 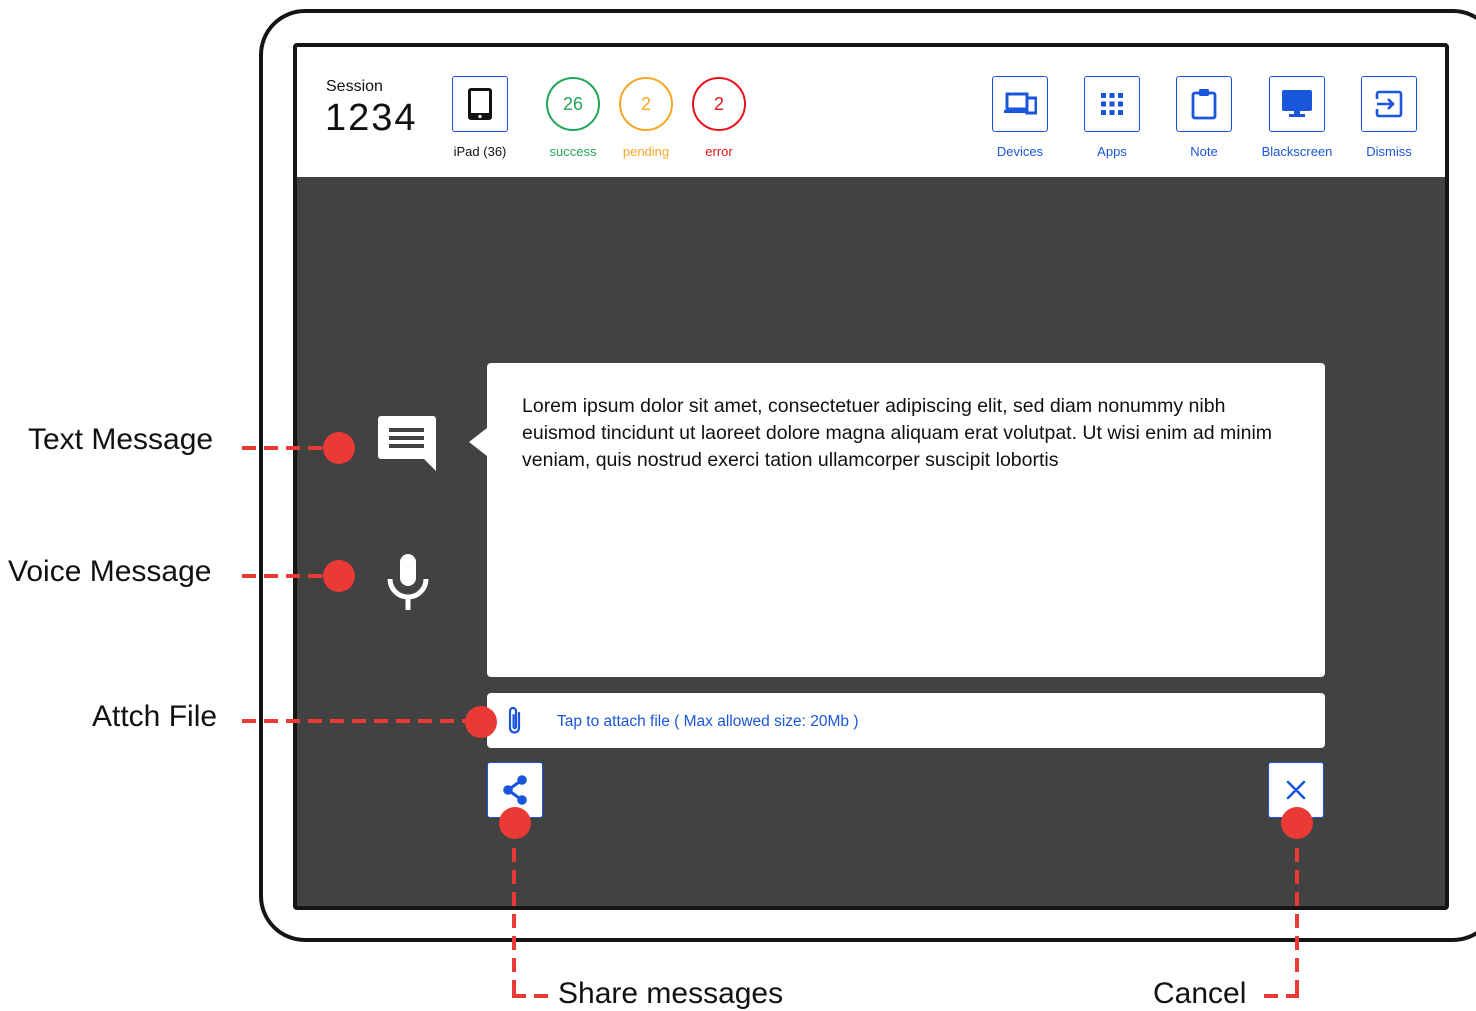 I want to click on apps-label: Apps, so click(x=1112, y=151).